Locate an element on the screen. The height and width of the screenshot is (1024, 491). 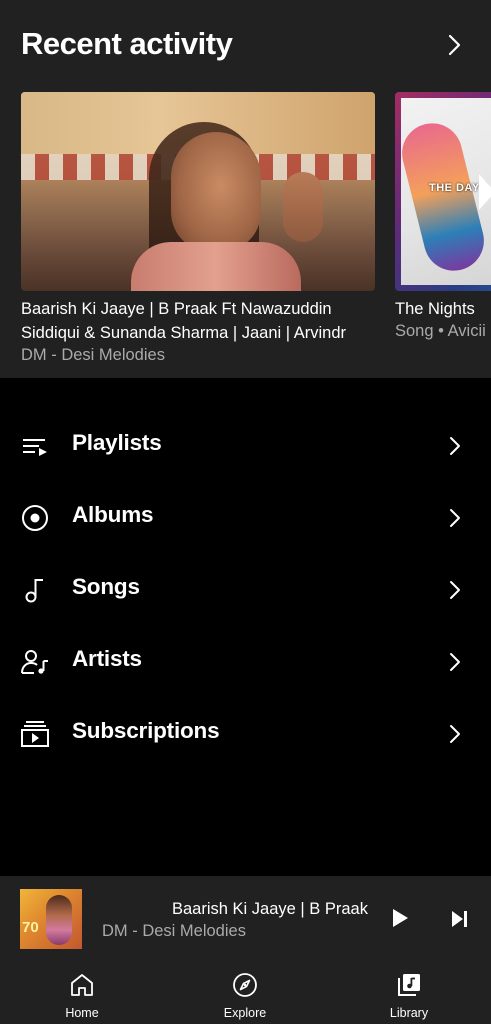
now-playing-art: 70 is located at coordinates (51, 919).